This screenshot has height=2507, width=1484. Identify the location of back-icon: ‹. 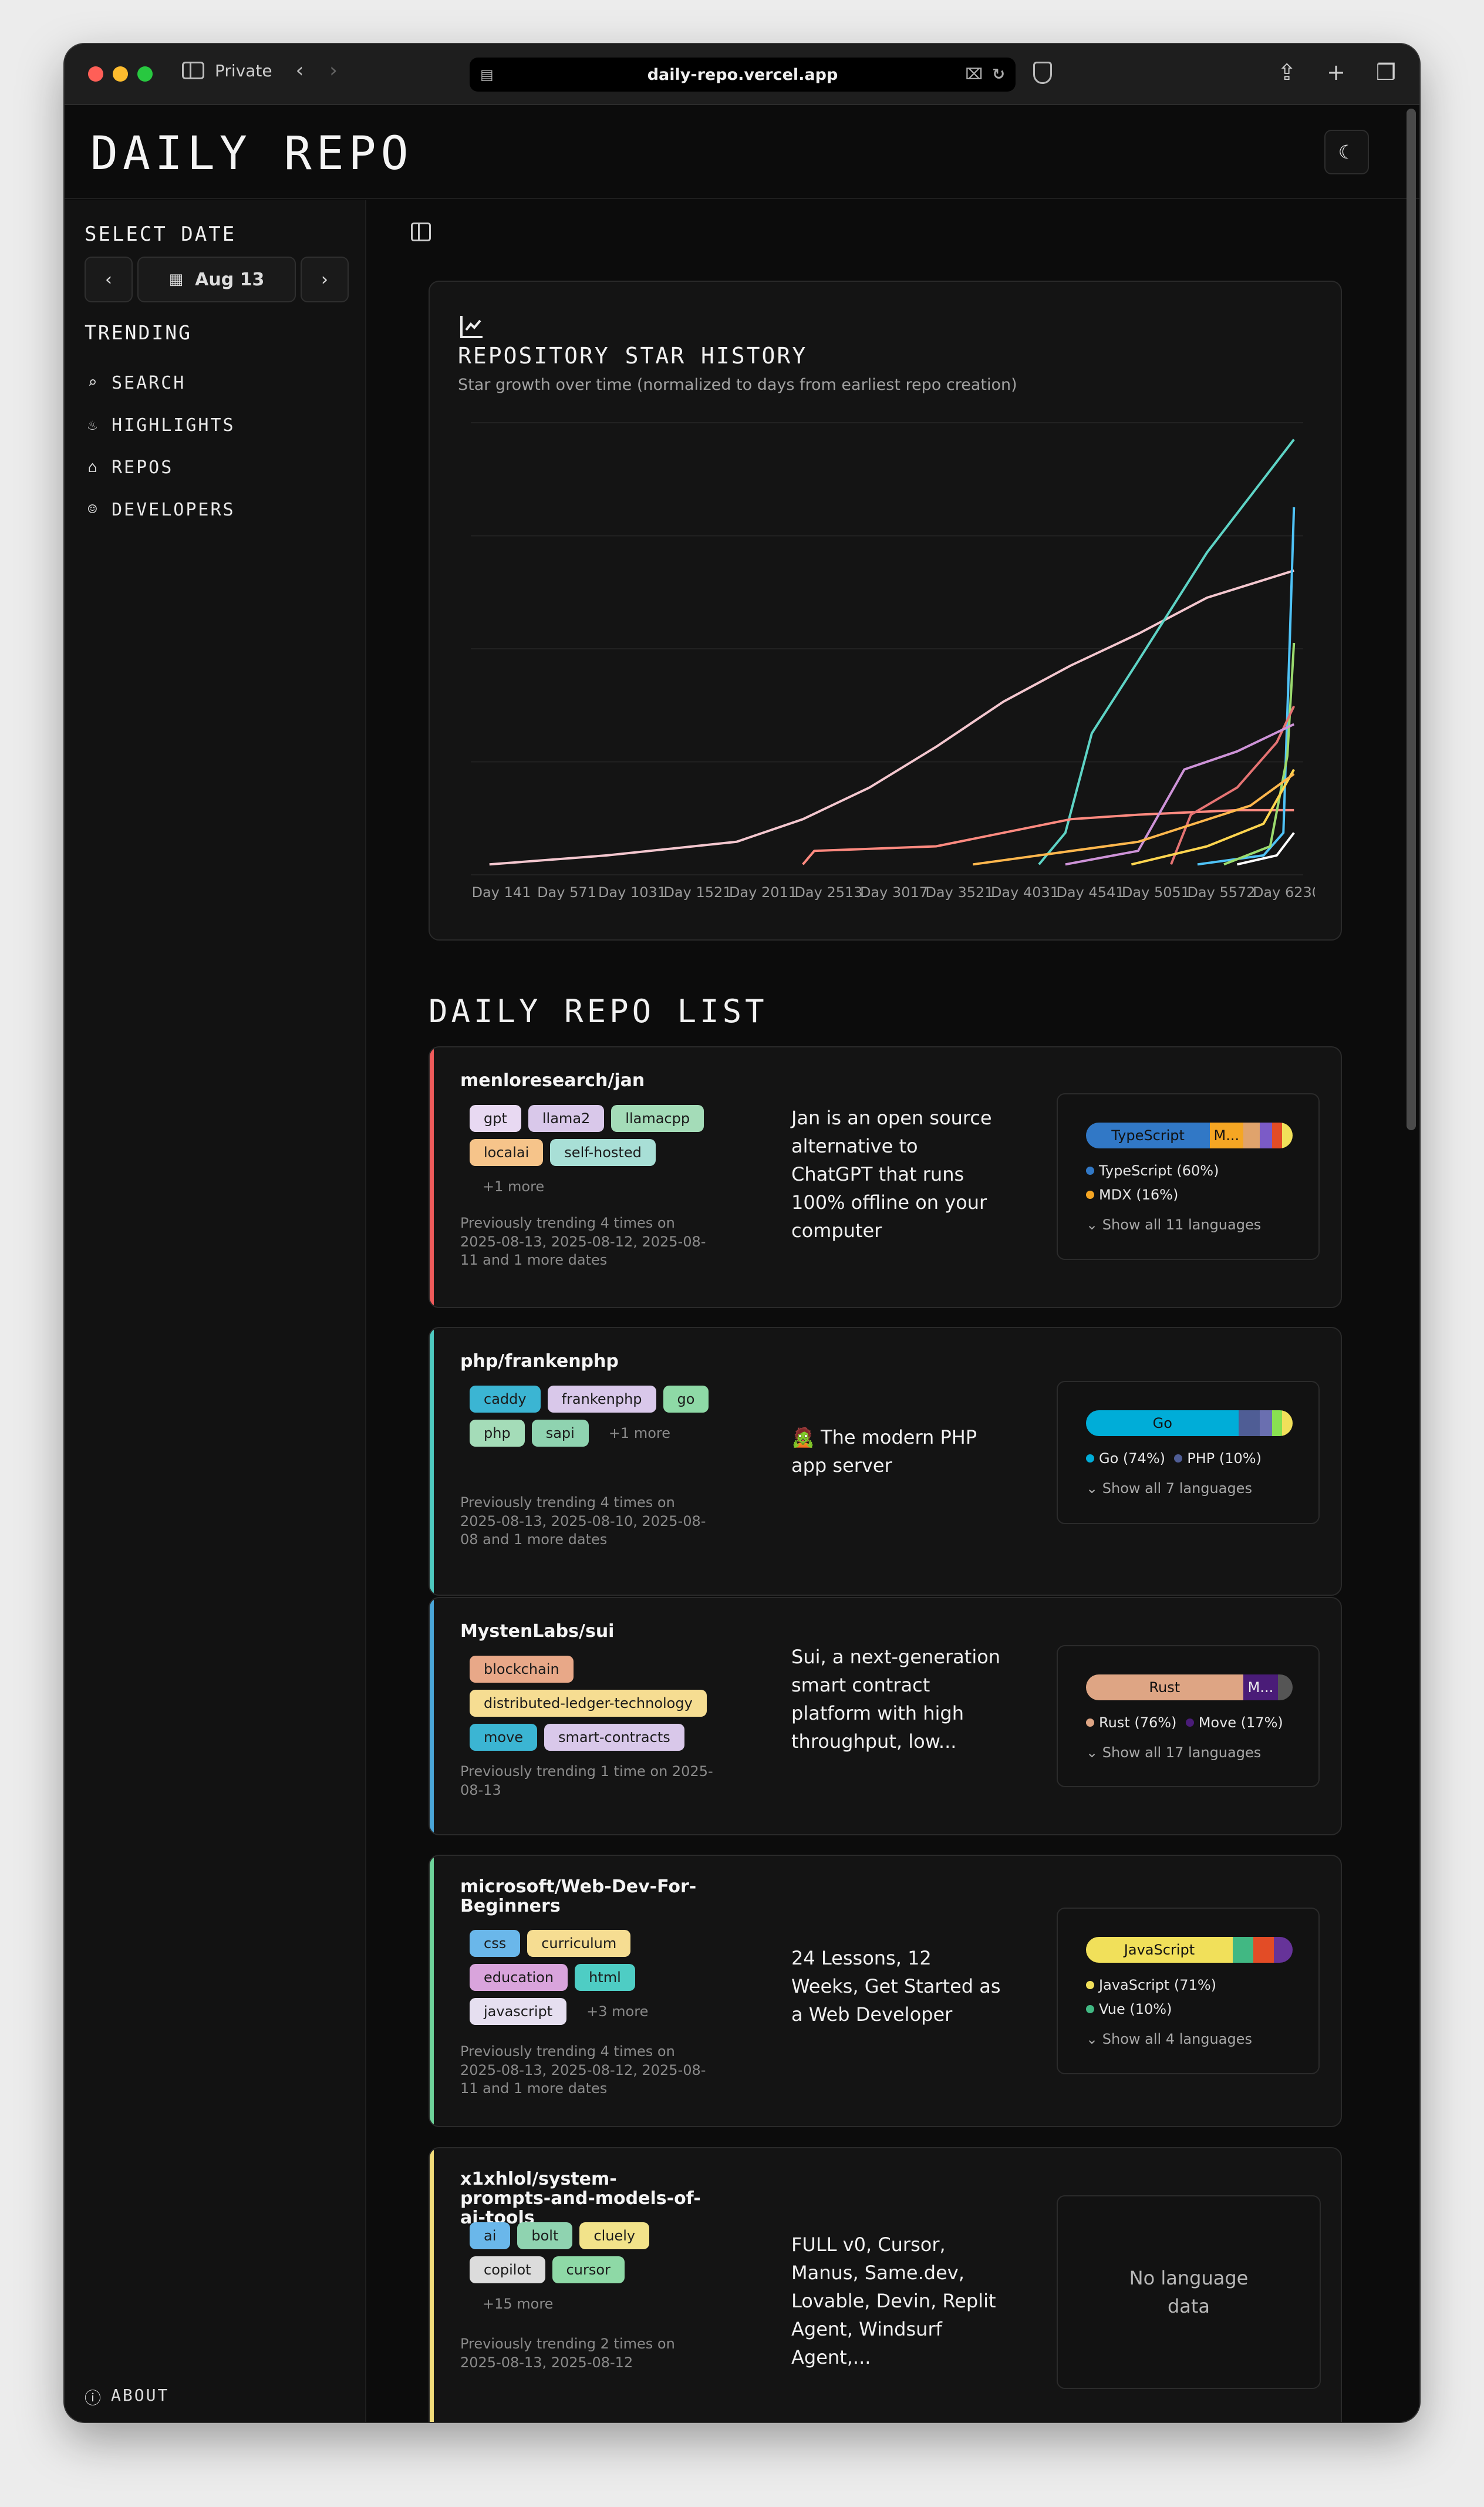
(300, 70).